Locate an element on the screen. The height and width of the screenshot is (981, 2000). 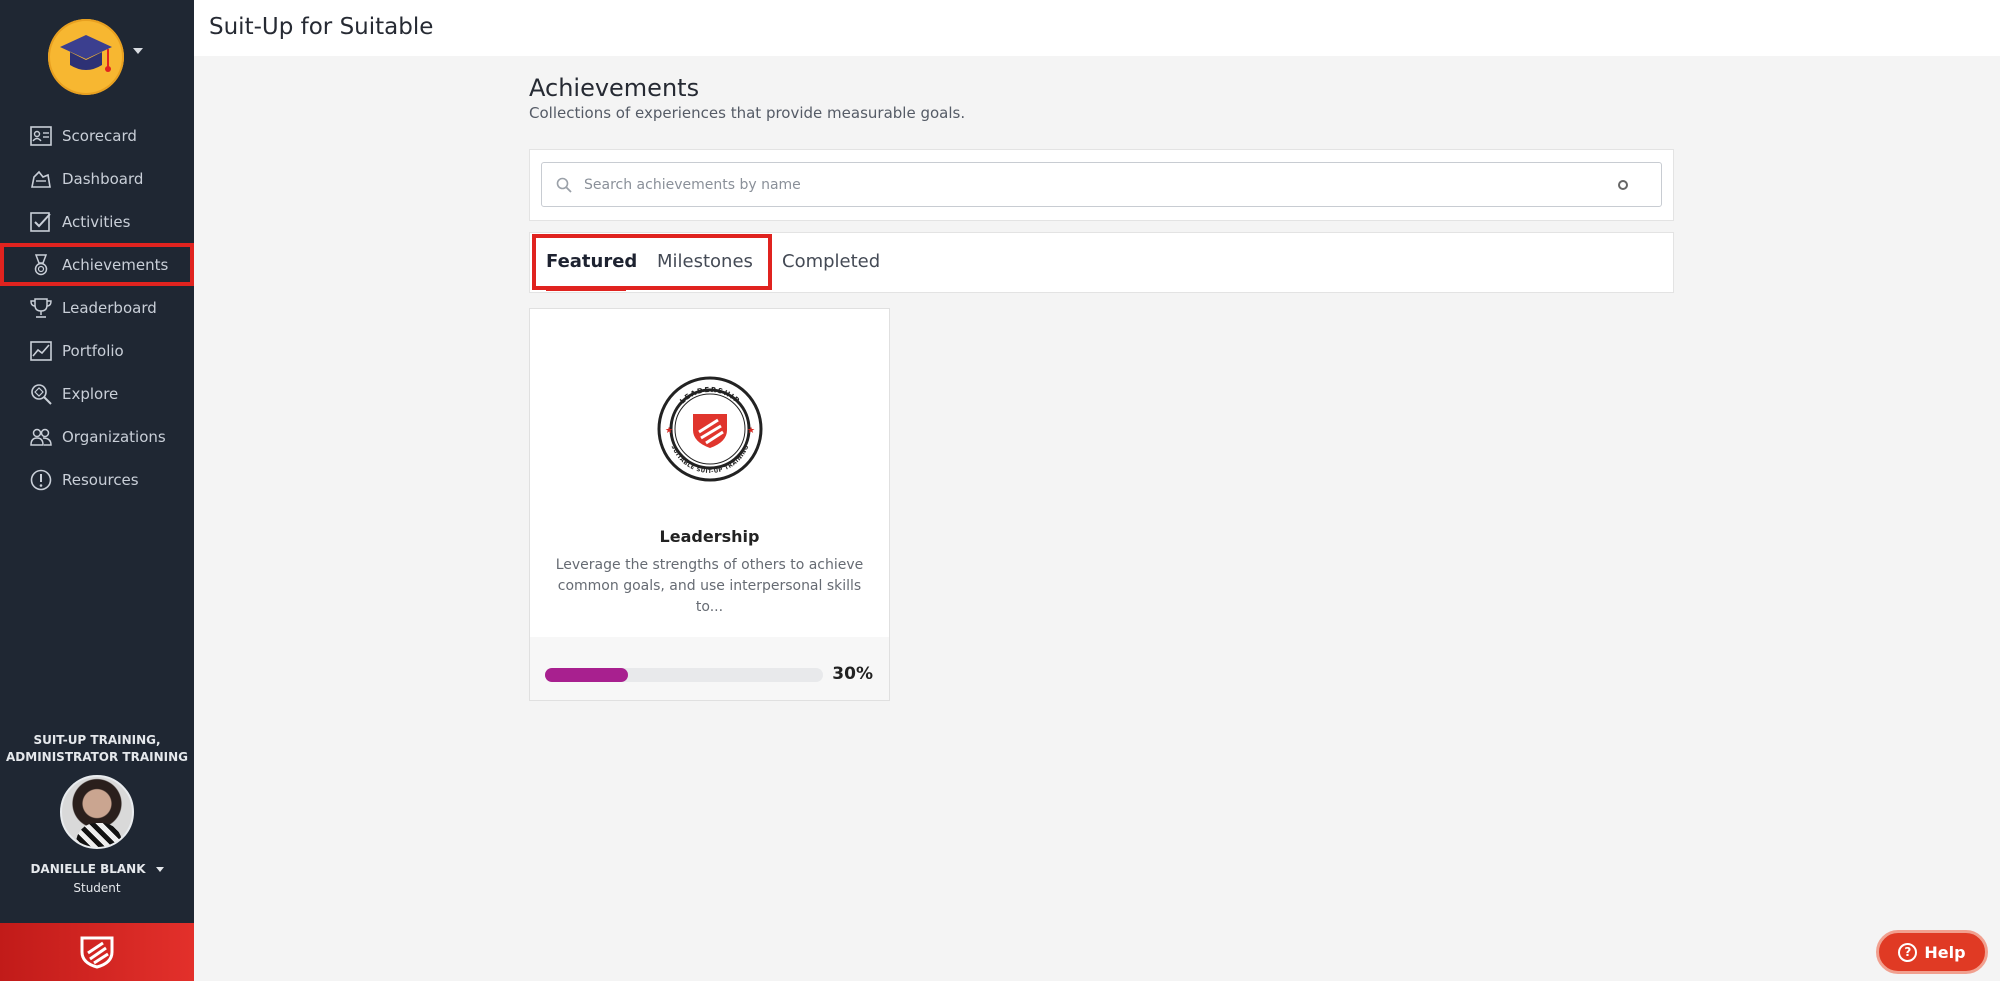
sidebar-item-leaderboard: Leaderboard is located at coordinates (97, 307).